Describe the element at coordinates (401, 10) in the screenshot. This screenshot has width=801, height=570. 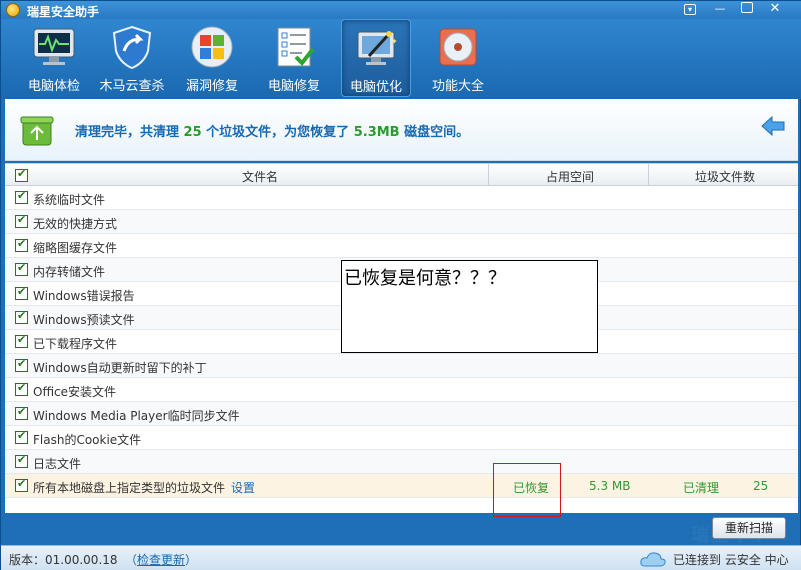
I see `title-bar: 瑞星安全助手 ▾ — ✕` at that location.